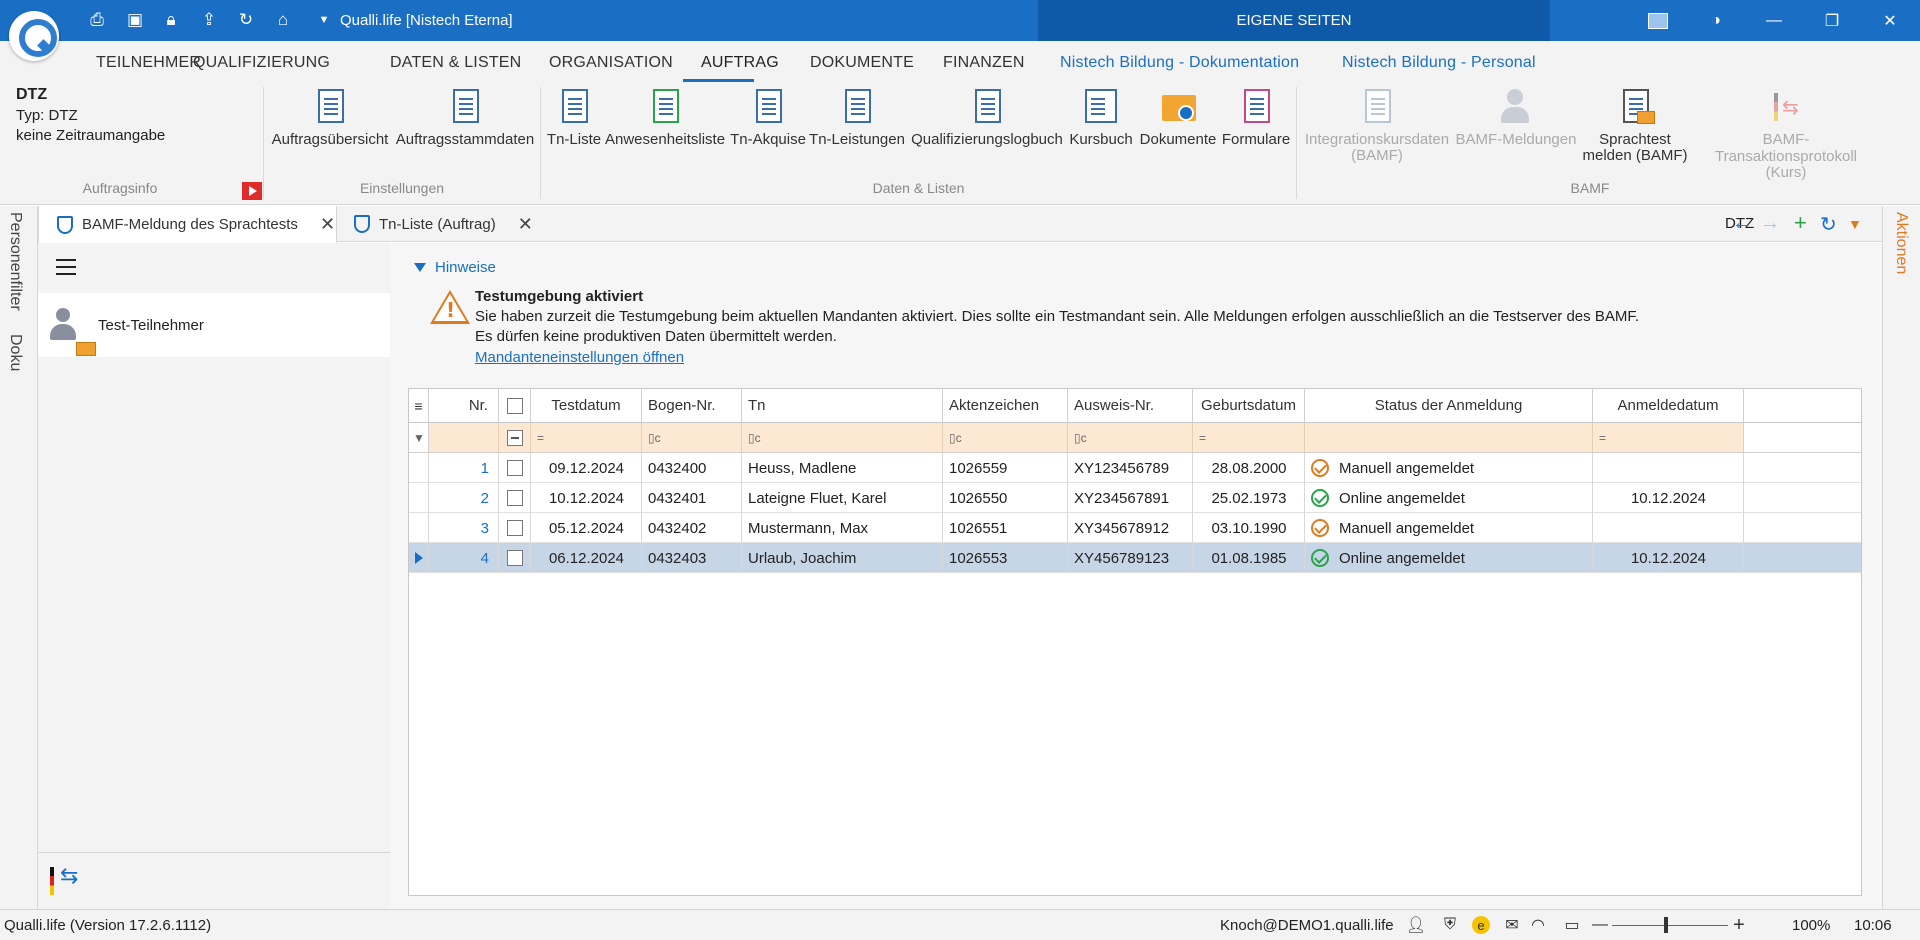 The height and width of the screenshot is (940, 1920). What do you see at coordinates (611, 63) in the screenshot?
I see `tab-organisation: ORGANISATION` at bounding box center [611, 63].